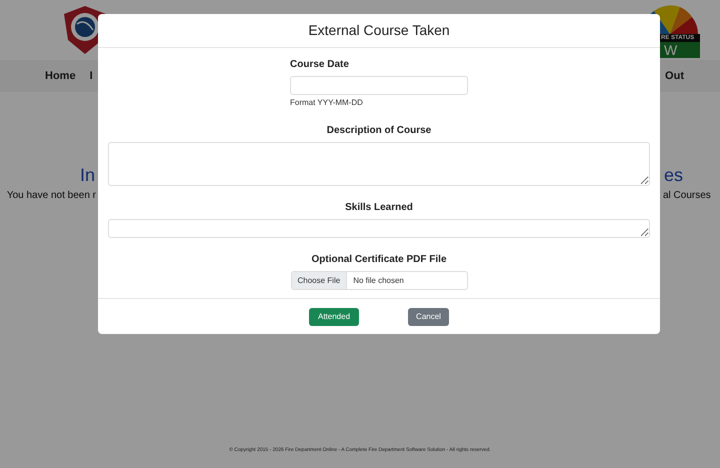 The width and height of the screenshot is (720, 468). What do you see at coordinates (87, 175) in the screenshot?
I see `page-heading: In` at bounding box center [87, 175].